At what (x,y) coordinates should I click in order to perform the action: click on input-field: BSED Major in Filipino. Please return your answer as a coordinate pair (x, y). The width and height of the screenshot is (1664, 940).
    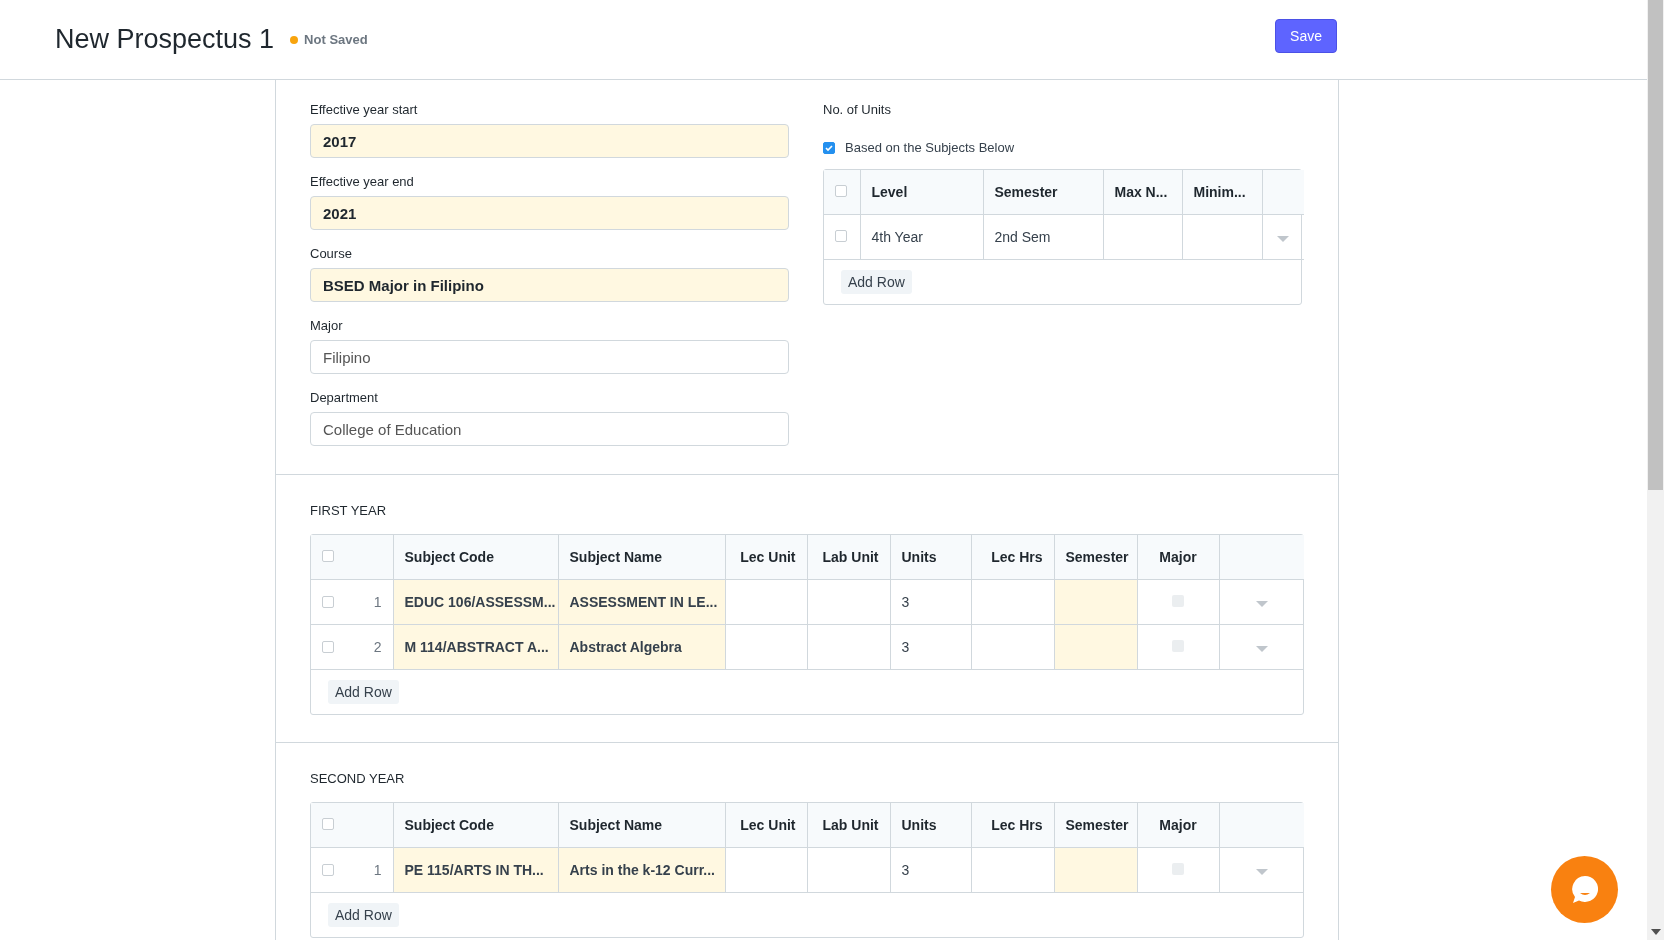
    Looking at the image, I should click on (549, 285).